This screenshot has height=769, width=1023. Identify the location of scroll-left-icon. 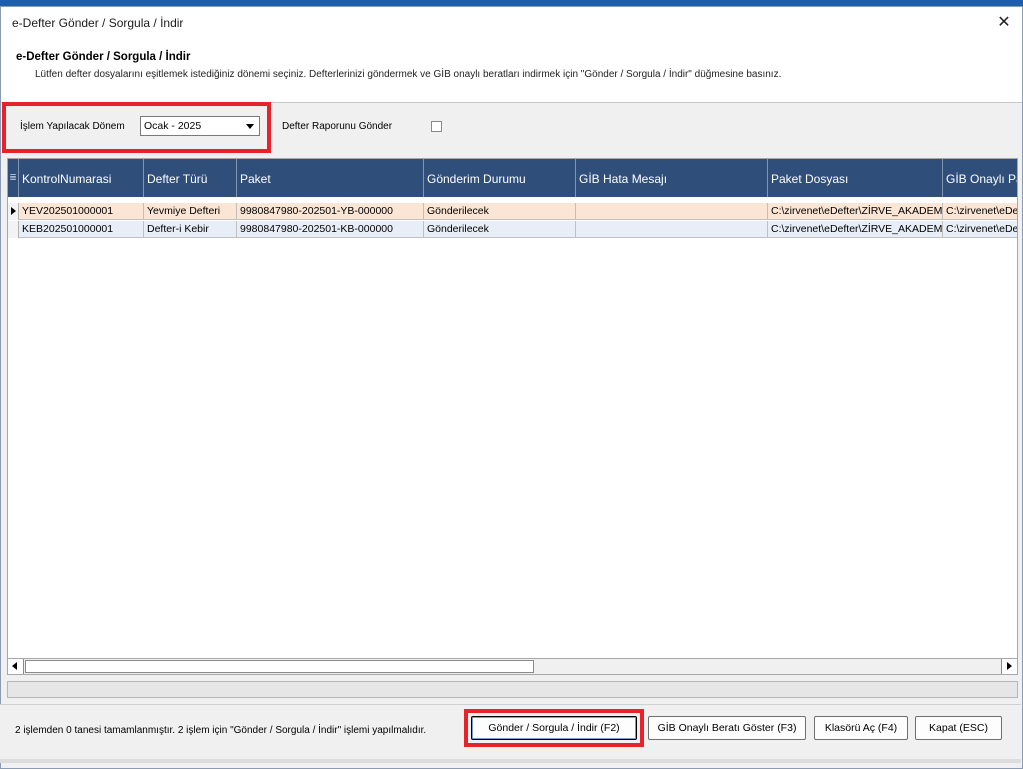
(16, 666).